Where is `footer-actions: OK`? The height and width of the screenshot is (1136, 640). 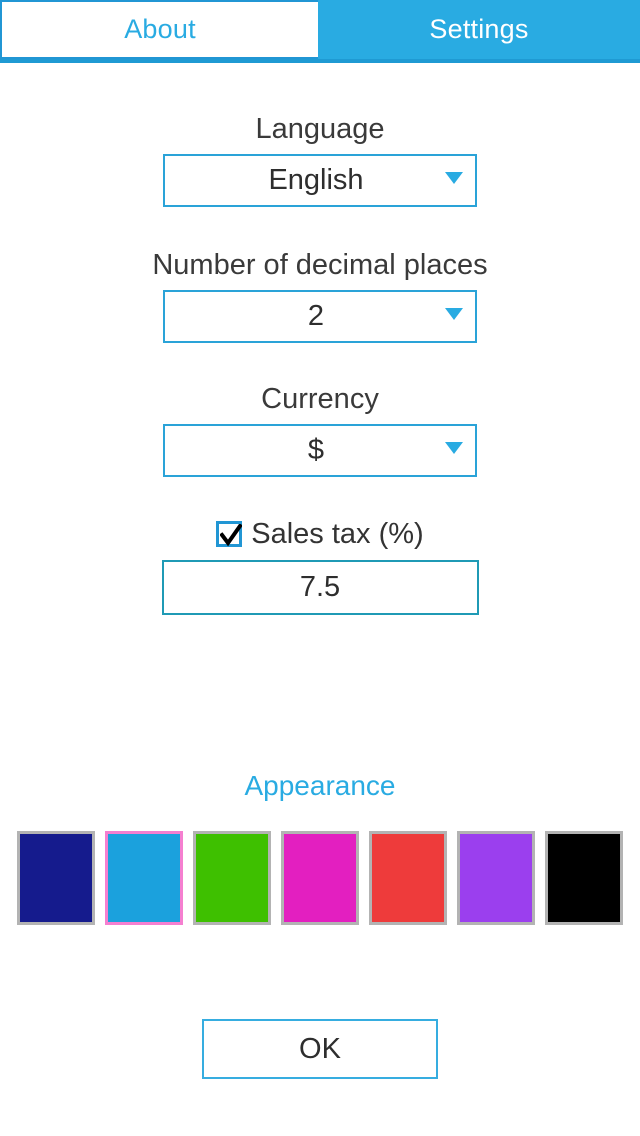
footer-actions: OK is located at coordinates (320, 1049).